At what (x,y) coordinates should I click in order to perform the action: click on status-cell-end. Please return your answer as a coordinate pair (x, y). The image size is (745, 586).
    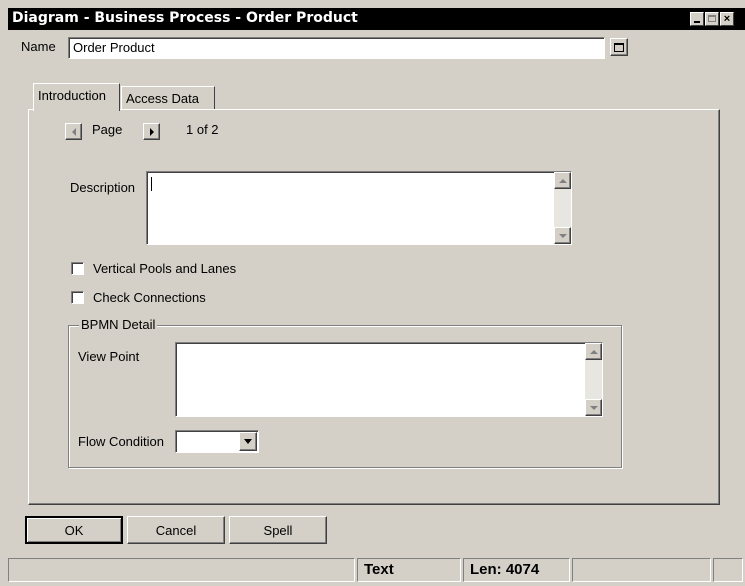
    Looking at the image, I should click on (728, 570).